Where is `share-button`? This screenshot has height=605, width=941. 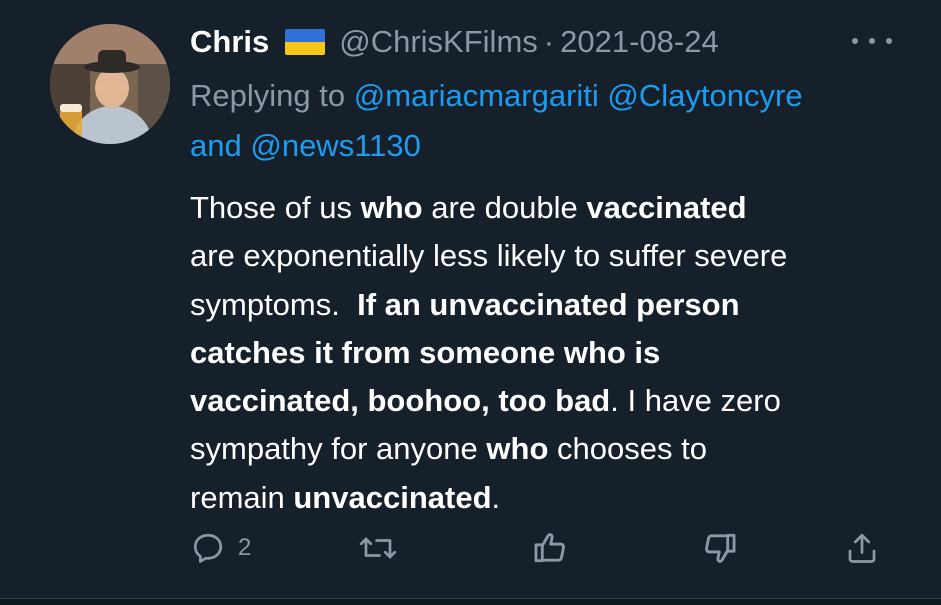
share-button is located at coordinates (862, 548).